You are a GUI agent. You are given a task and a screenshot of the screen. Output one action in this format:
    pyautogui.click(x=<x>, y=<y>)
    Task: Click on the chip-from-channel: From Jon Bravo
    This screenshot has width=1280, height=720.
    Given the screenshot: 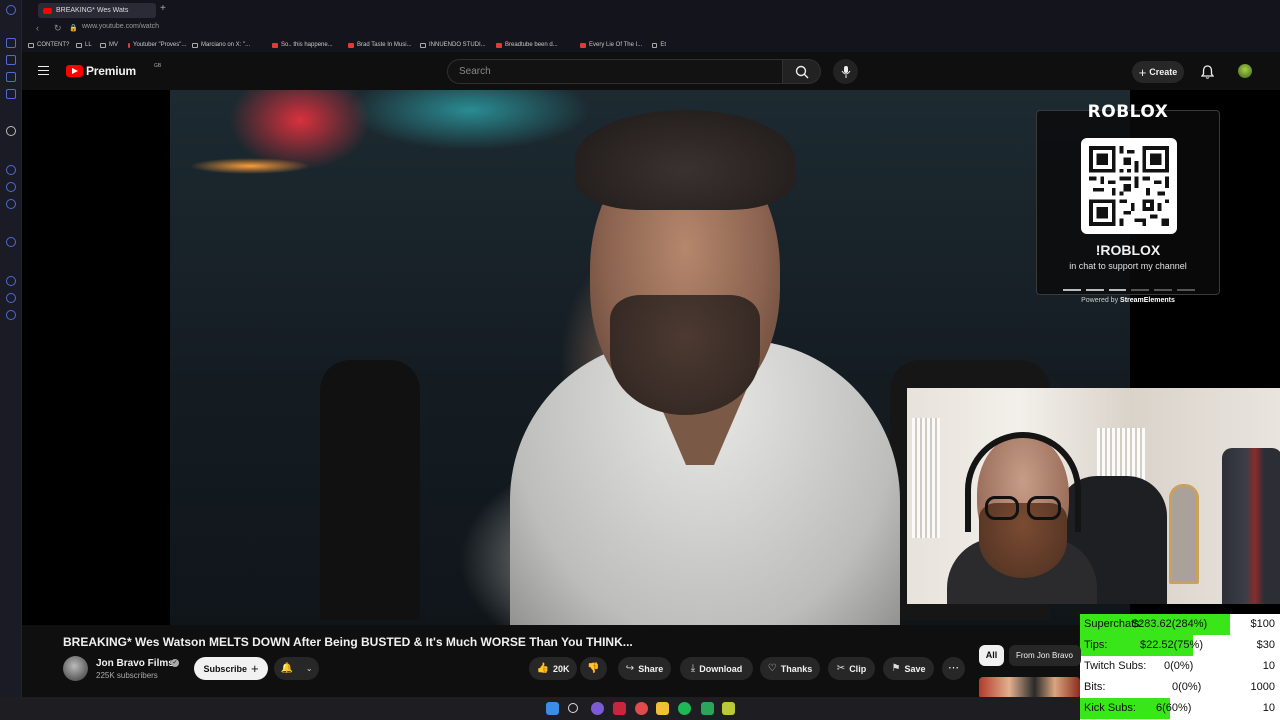 What is the action you would take?
    pyautogui.click(x=1045, y=655)
    